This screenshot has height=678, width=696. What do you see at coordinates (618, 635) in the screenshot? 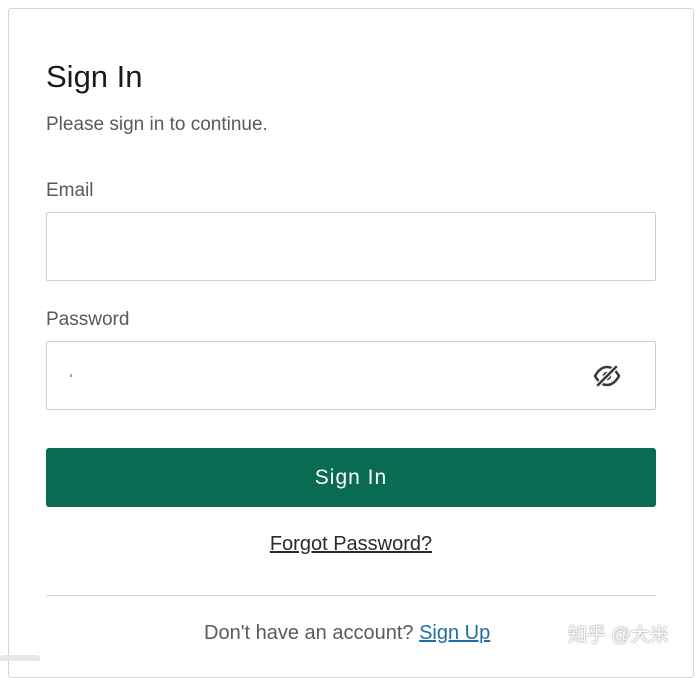
I see `watermark: 知乎 @大米` at bounding box center [618, 635].